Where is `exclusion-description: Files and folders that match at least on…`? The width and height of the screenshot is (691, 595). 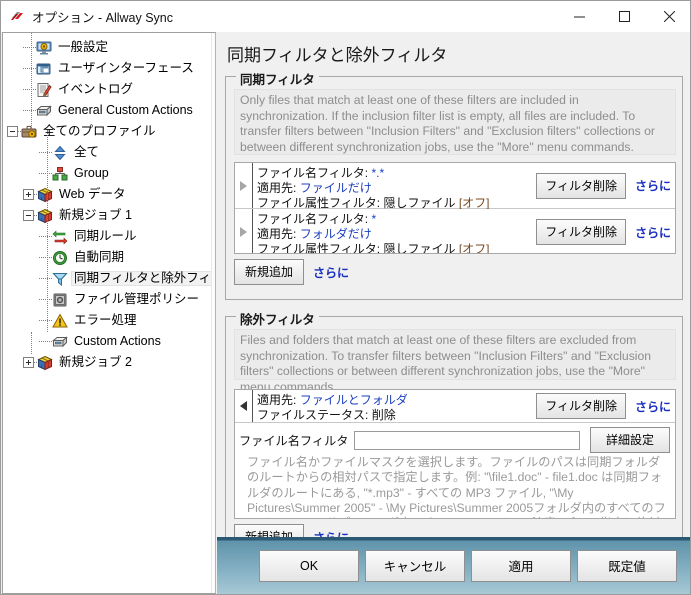 exclusion-description: Files and folders that match at least on… is located at coordinates (455, 361).